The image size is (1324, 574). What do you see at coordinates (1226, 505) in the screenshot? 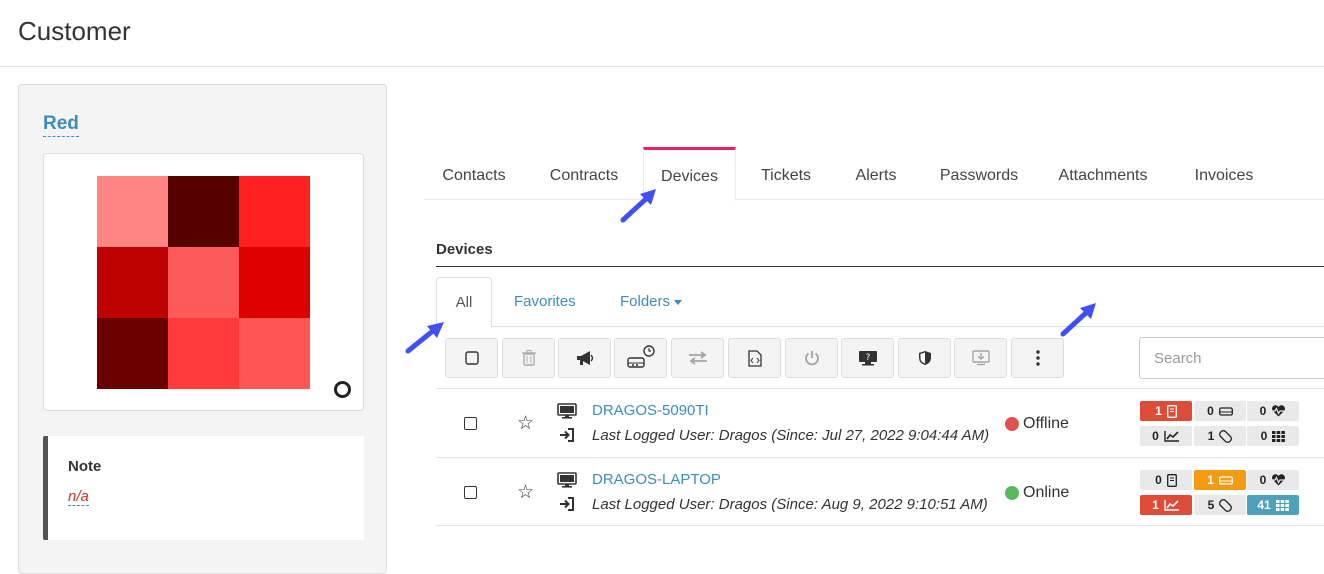
I see `bandage-icon` at bounding box center [1226, 505].